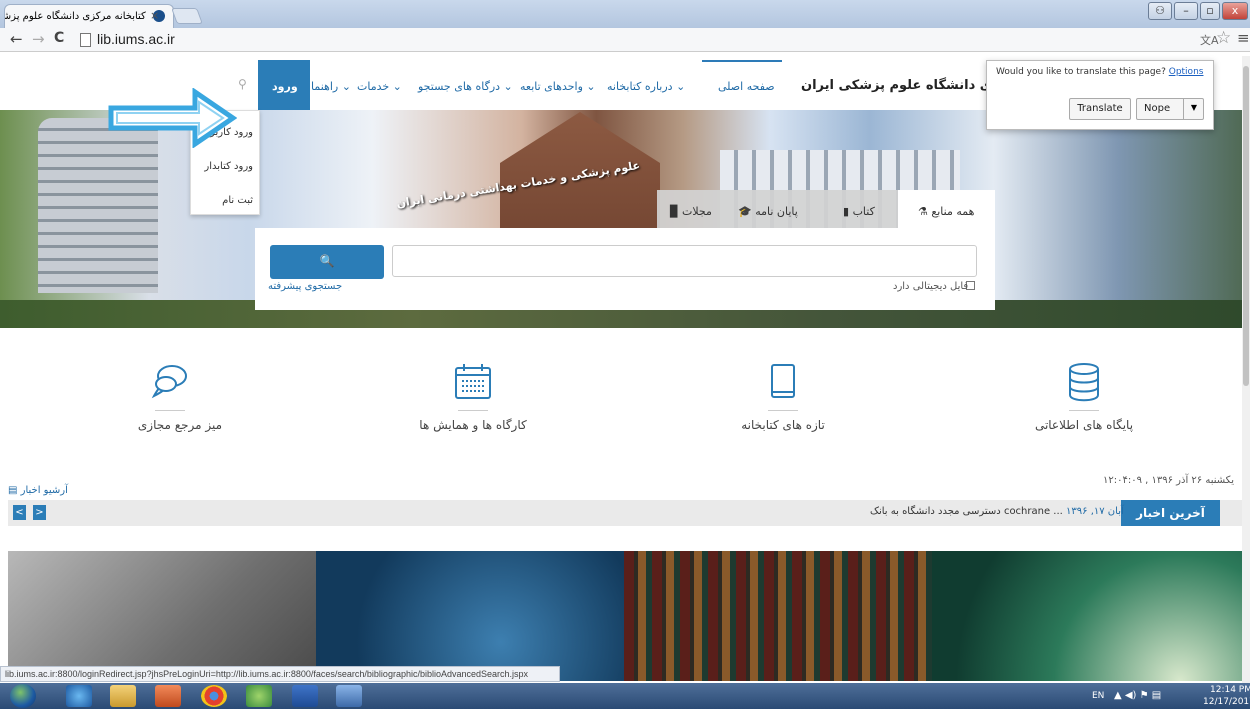 This screenshot has width=1250, height=709. I want to click on chrome-icon, so click(214, 696).